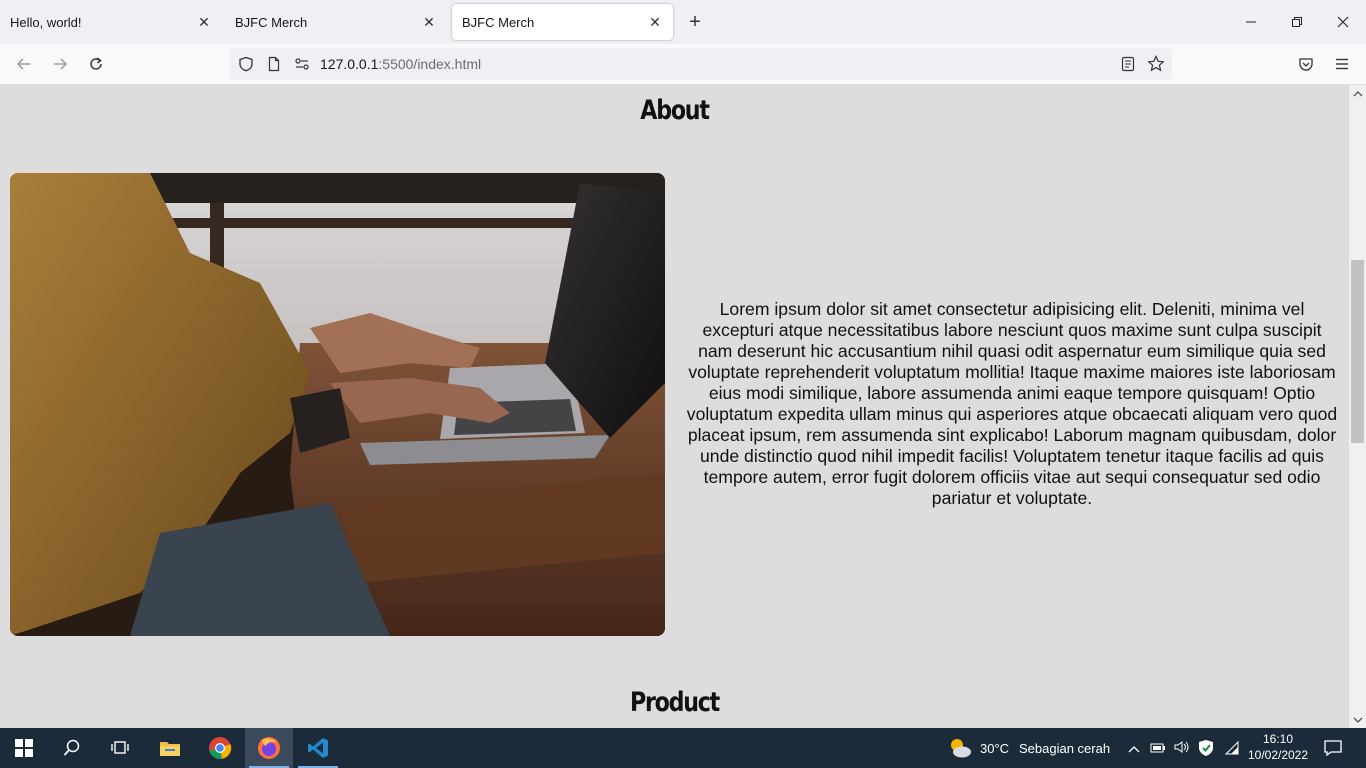  I want to click on minimize-button, so click(1251, 22).